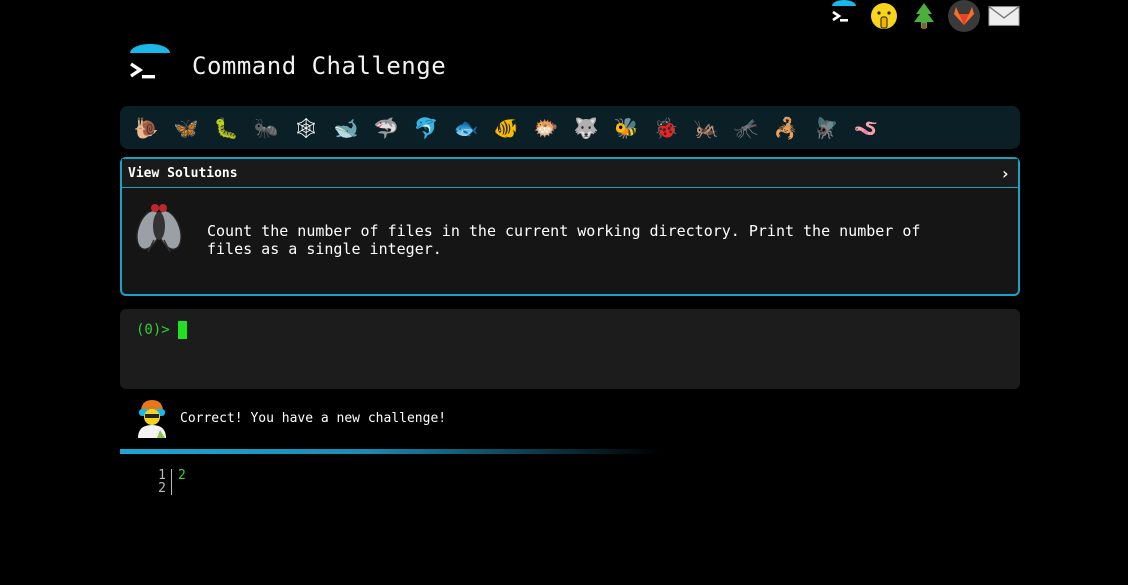  I want to click on line-number-gutter: 12, so click(161, 482).